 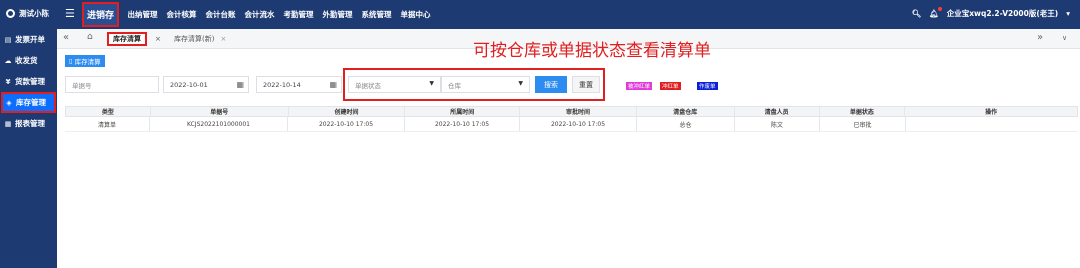 I want to click on double-chevron-left-icon: «, so click(x=66, y=37).